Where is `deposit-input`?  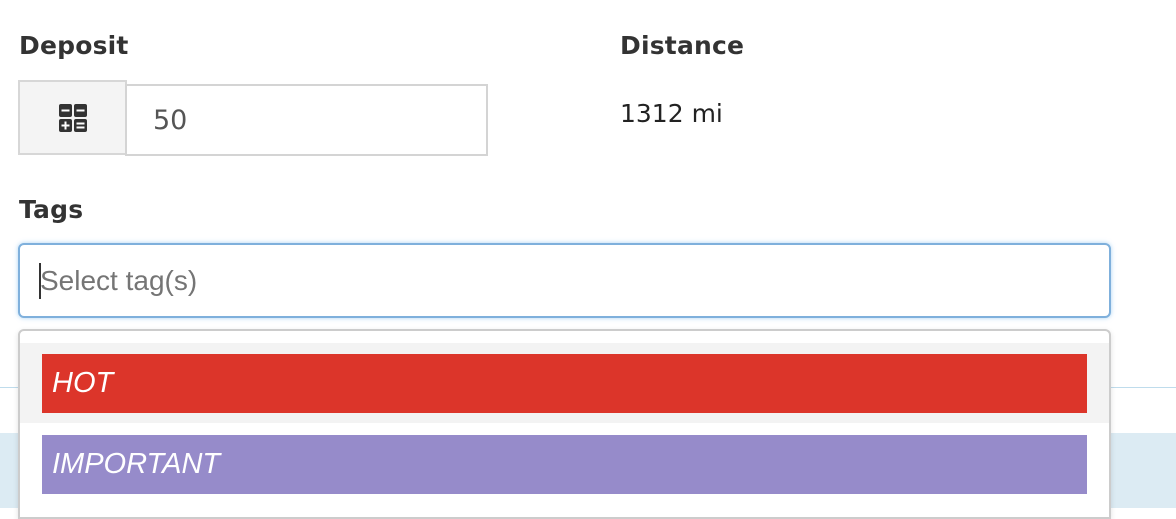 deposit-input is located at coordinates (306, 120).